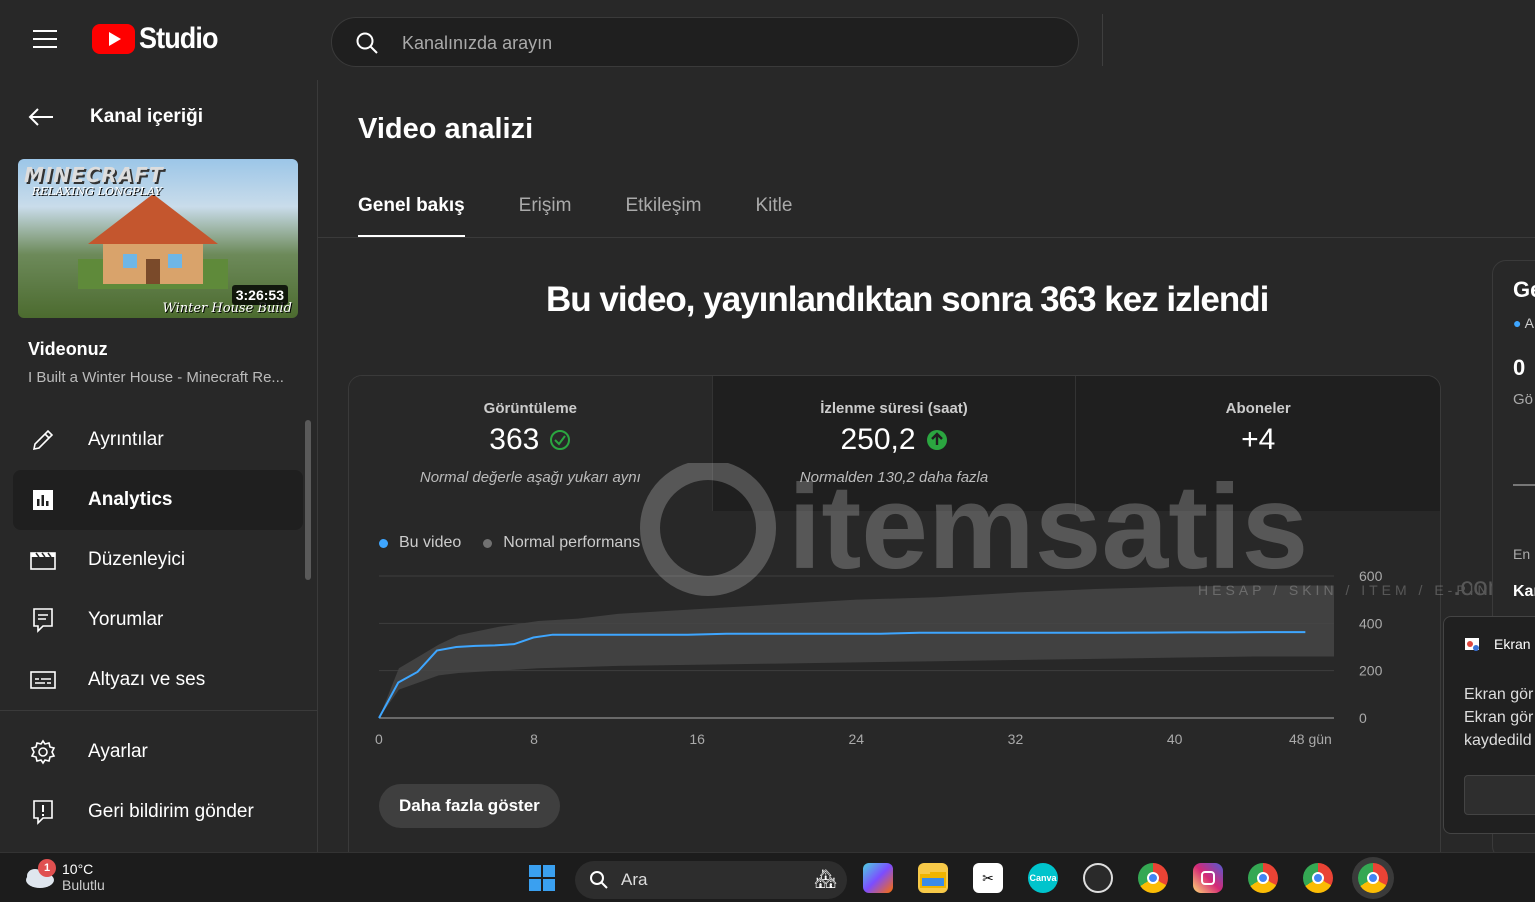 The width and height of the screenshot is (1535, 902). Describe the element at coordinates (446, 129) in the screenshot. I see `page-title: Video analizi` at that location.